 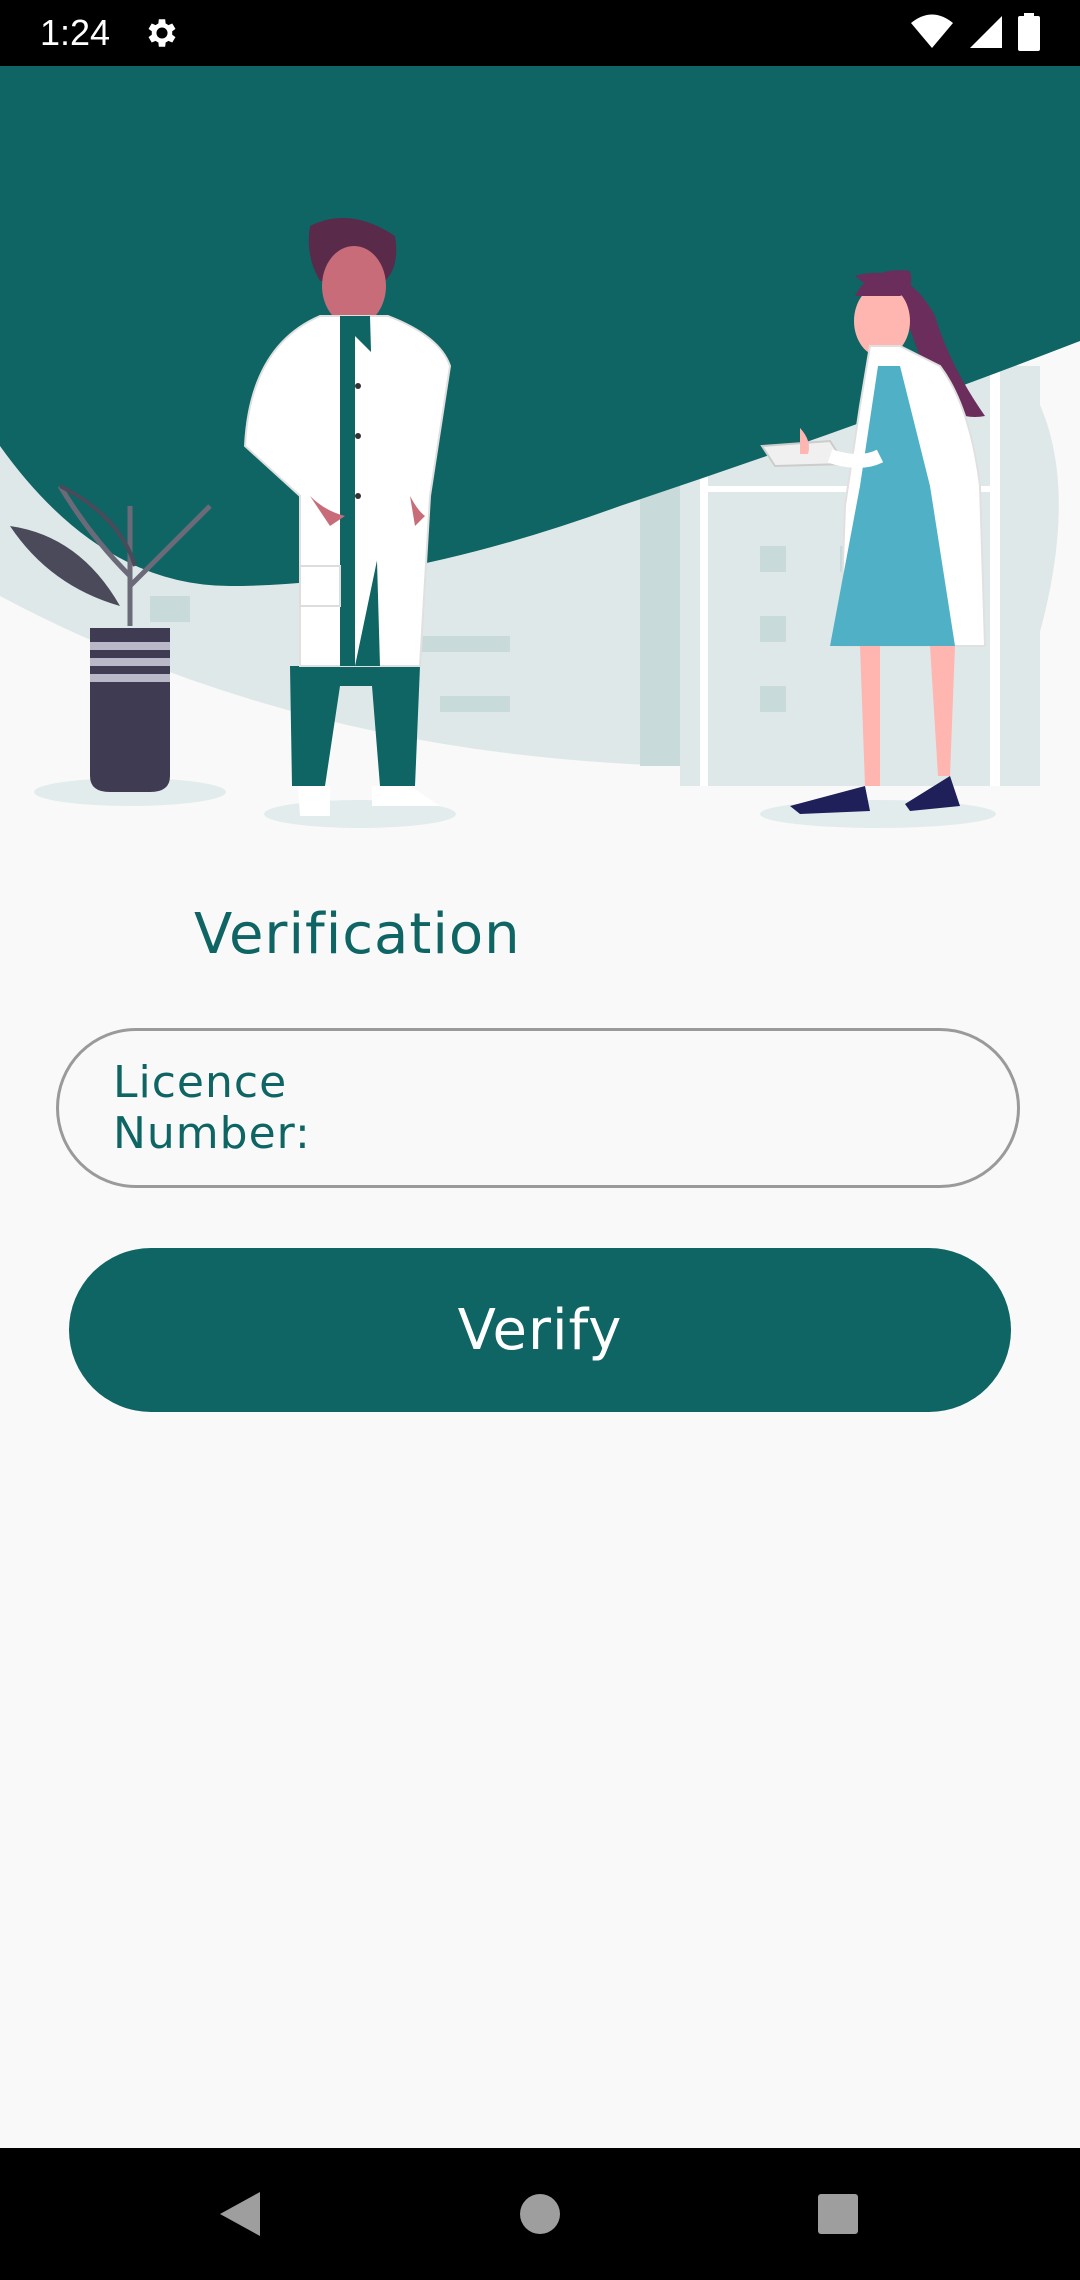 I want to click on status-time: 1:24, so click(x=75, y=32).